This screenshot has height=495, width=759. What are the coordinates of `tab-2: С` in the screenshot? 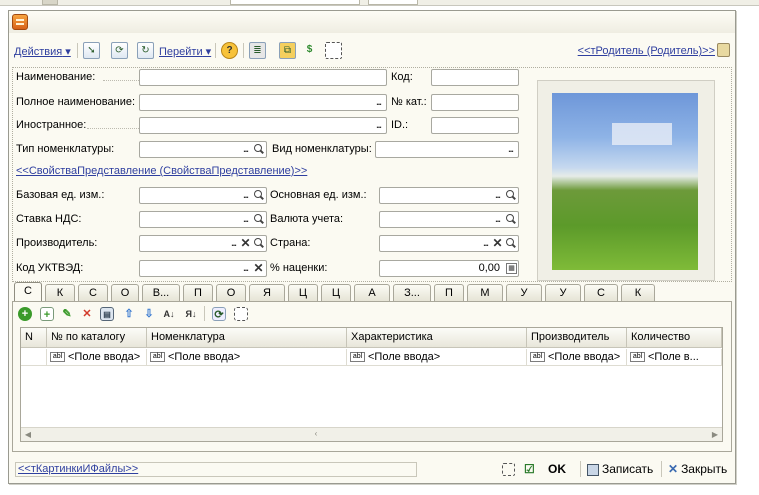 It's located at (93, 292).